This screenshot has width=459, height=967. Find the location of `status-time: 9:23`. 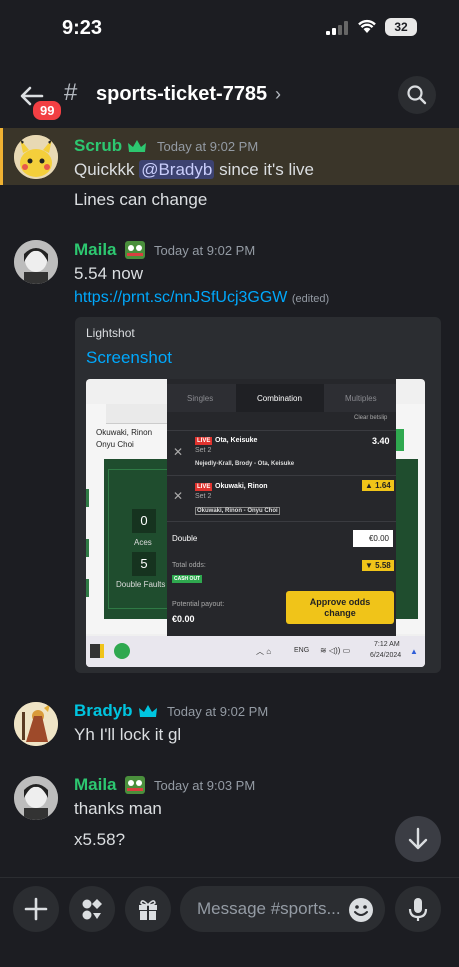

status-time: 9:23 is located at coordinates (82, 28).